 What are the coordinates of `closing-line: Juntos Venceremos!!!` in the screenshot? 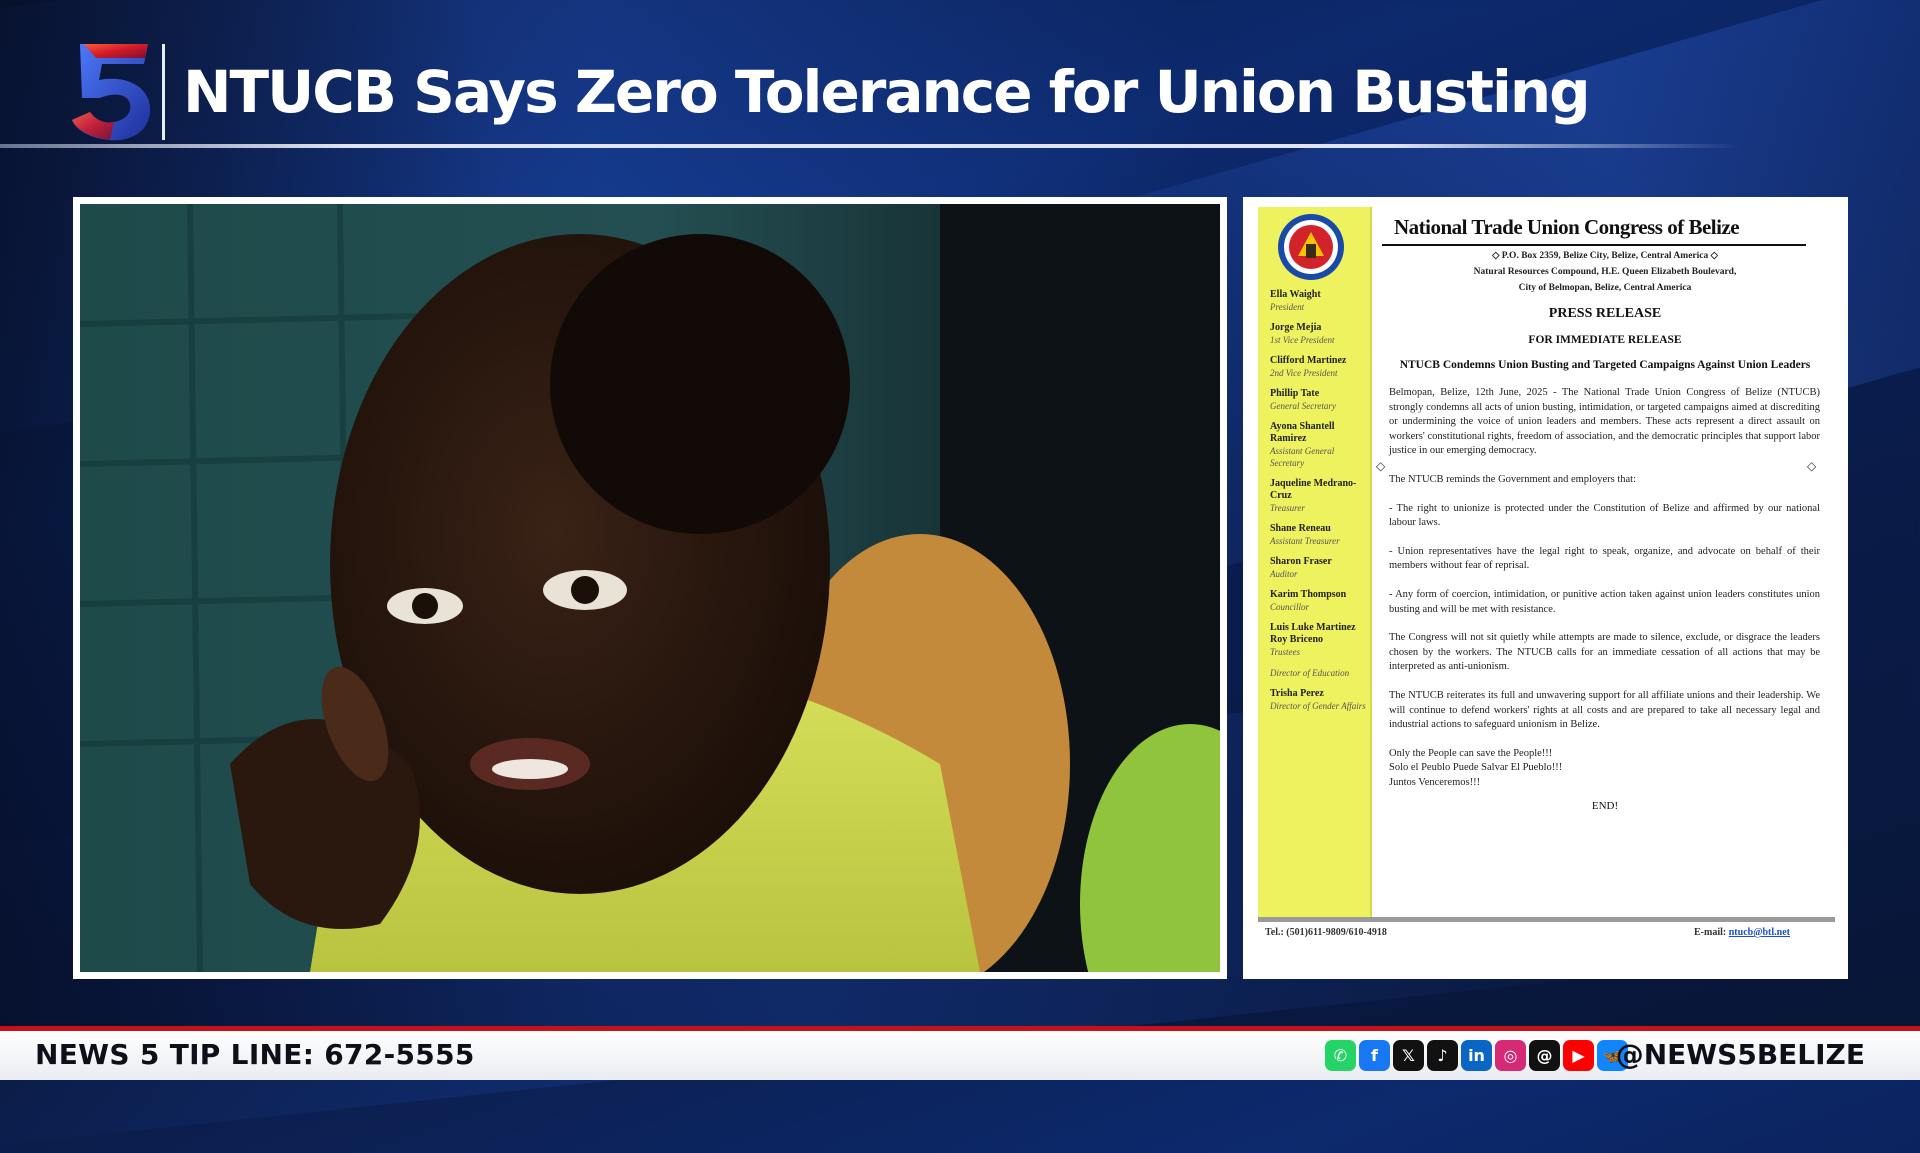 It's located at (1435, 782).